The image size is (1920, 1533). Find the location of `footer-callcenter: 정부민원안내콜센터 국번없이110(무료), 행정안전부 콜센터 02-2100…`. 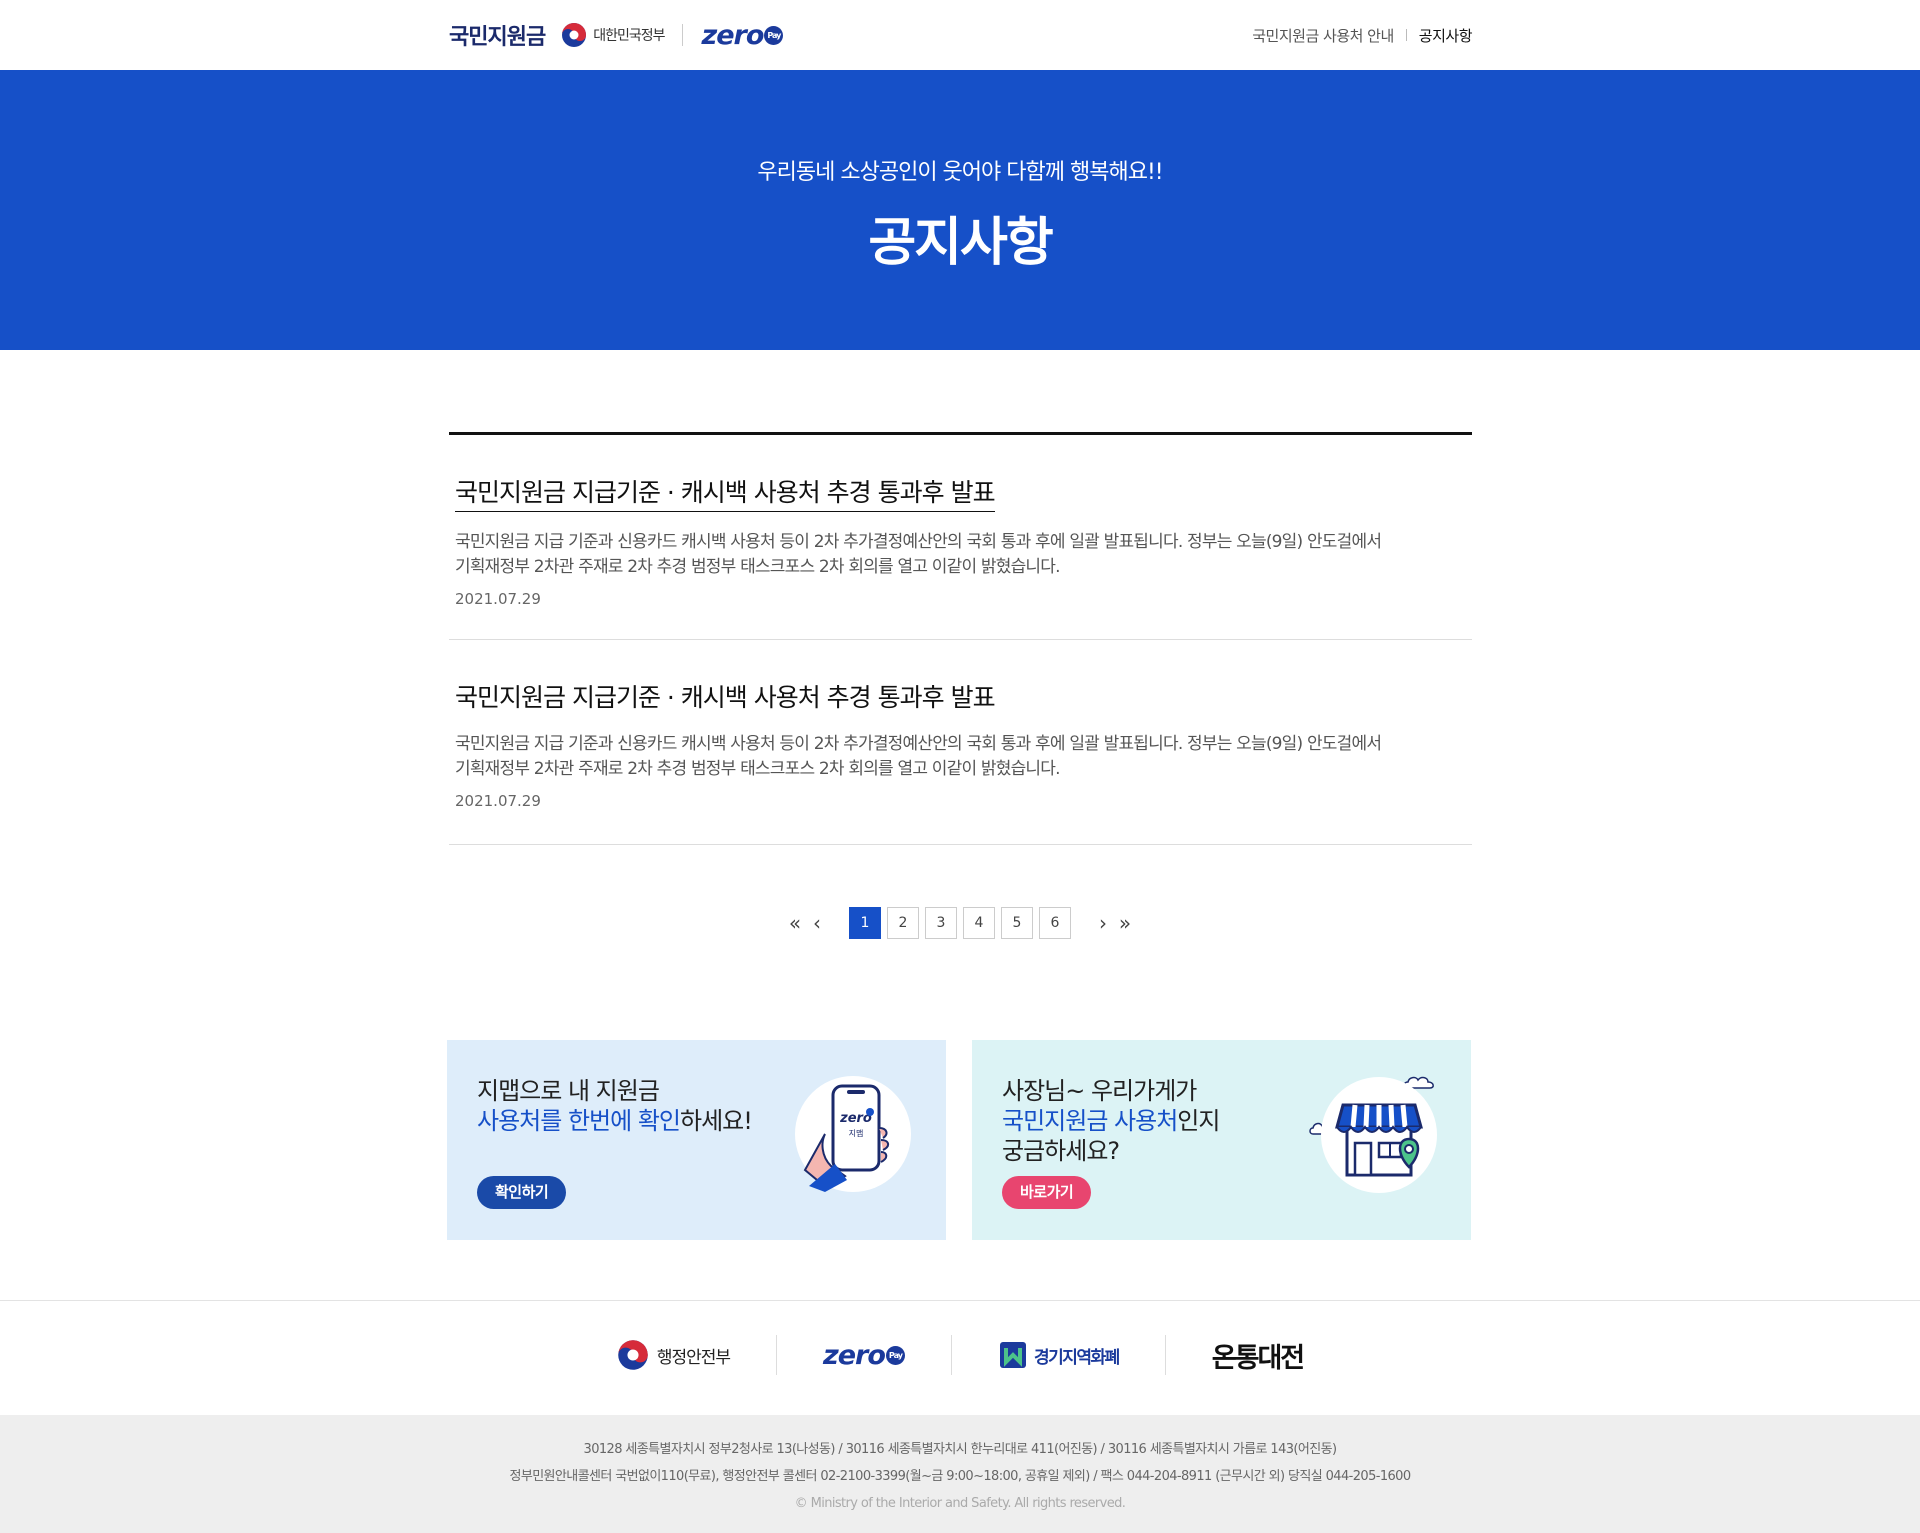

footer-callcenter: 정부민원안내콜센터 국번없이110(무료), 행정안전부 콜센터 02-2100… is located at coordinates (960, 1476).